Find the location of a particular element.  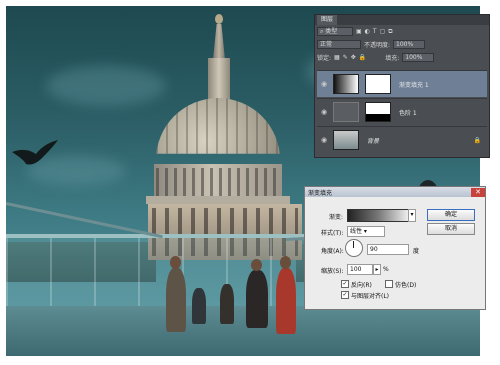

cathedral-ledge is located at coordinates (218, 200).